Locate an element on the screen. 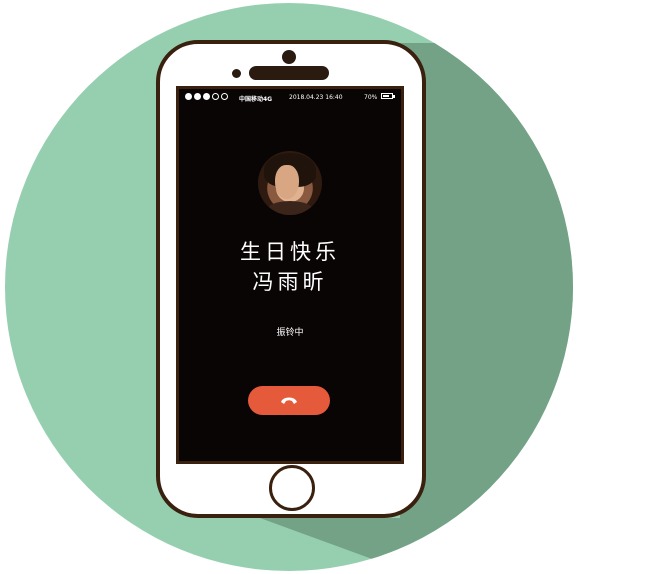 The width and height of the screenshot is (659, 574). signal-strength-icon is located at coordinates (206, 96).